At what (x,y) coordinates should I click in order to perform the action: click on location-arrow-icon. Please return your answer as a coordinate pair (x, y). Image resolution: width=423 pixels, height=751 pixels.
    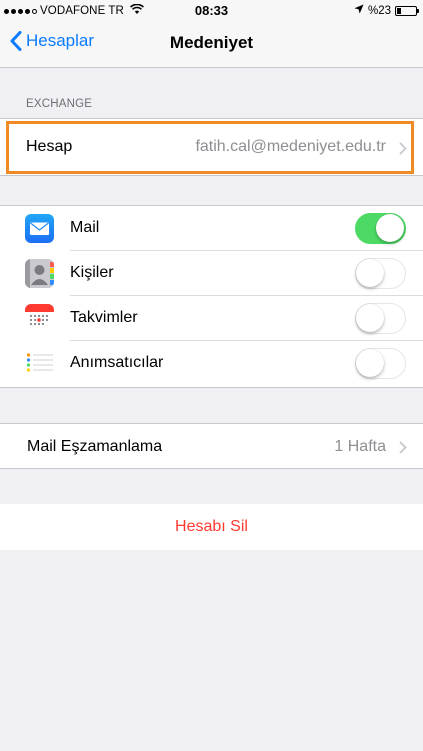
    Looking at the image, I should click on (359, 10).